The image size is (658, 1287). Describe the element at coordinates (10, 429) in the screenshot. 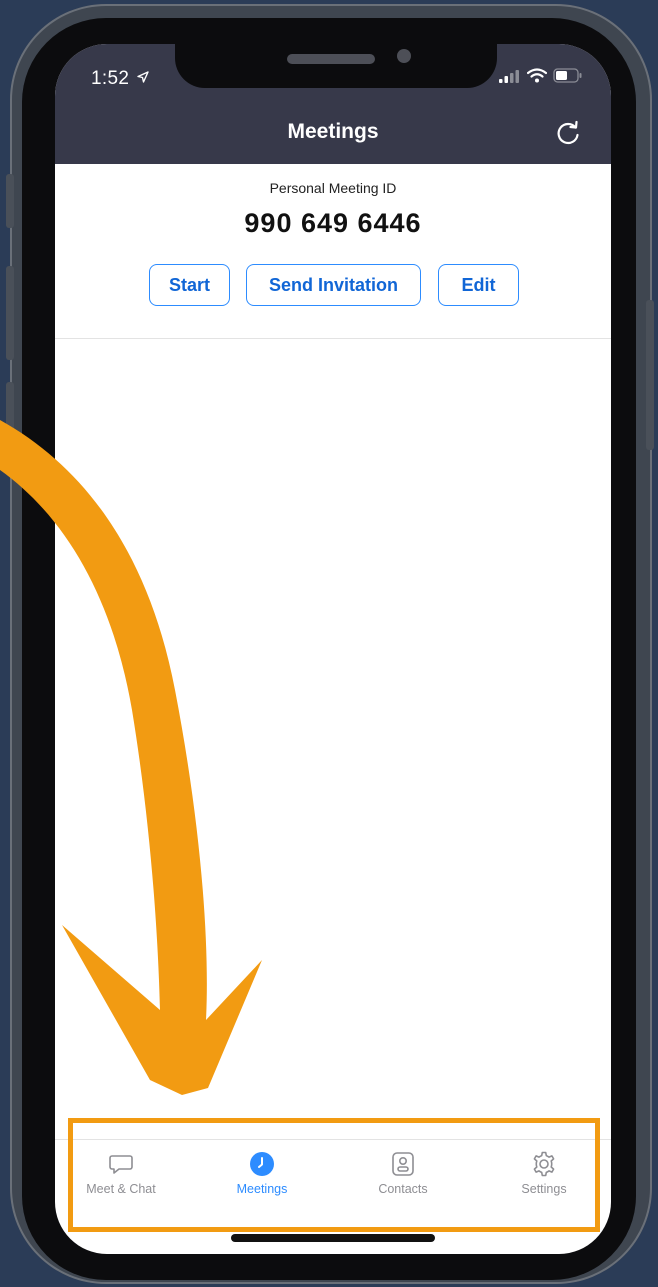

I see `volume-down-button` at that location.